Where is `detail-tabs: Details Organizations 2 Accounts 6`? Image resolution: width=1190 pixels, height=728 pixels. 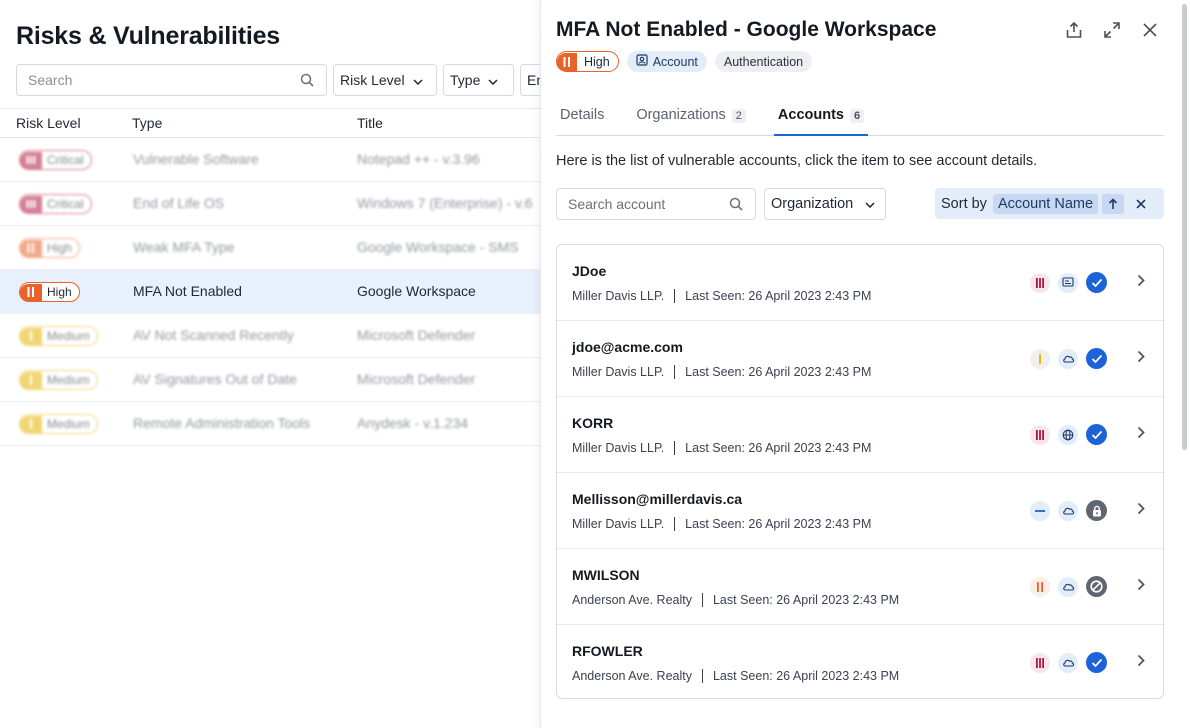
detail-tabs: Details Organizations 2 Accounts 6 is located at coordinates (860, 119).